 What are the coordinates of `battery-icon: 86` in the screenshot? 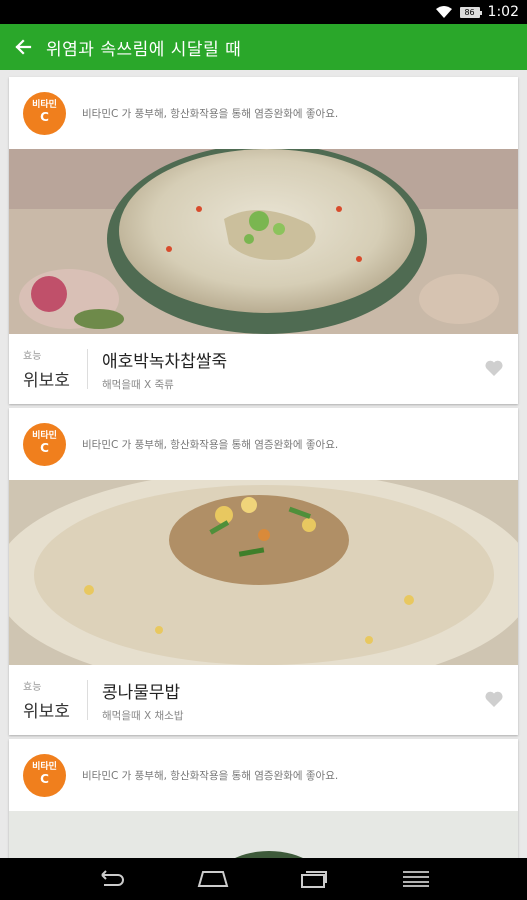 It's located at (470, 12).